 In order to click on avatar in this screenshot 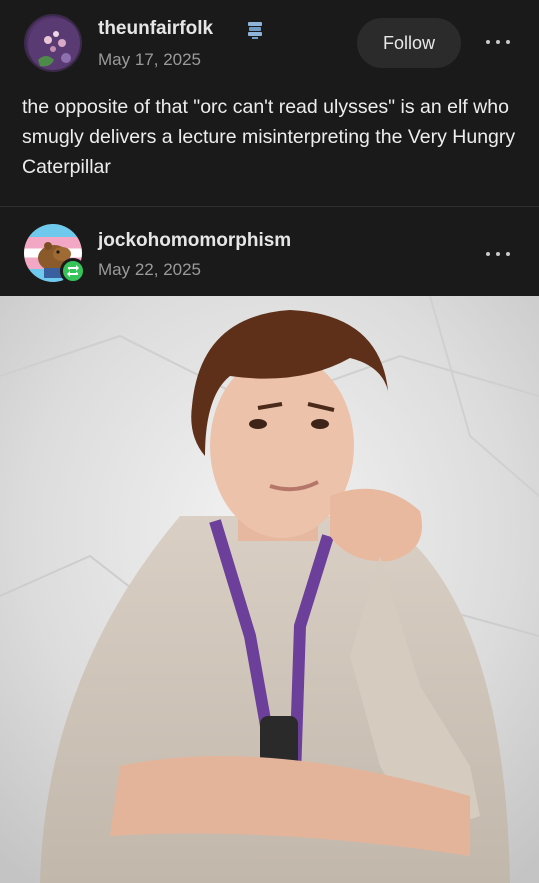, I will do `click(53, 43)`.